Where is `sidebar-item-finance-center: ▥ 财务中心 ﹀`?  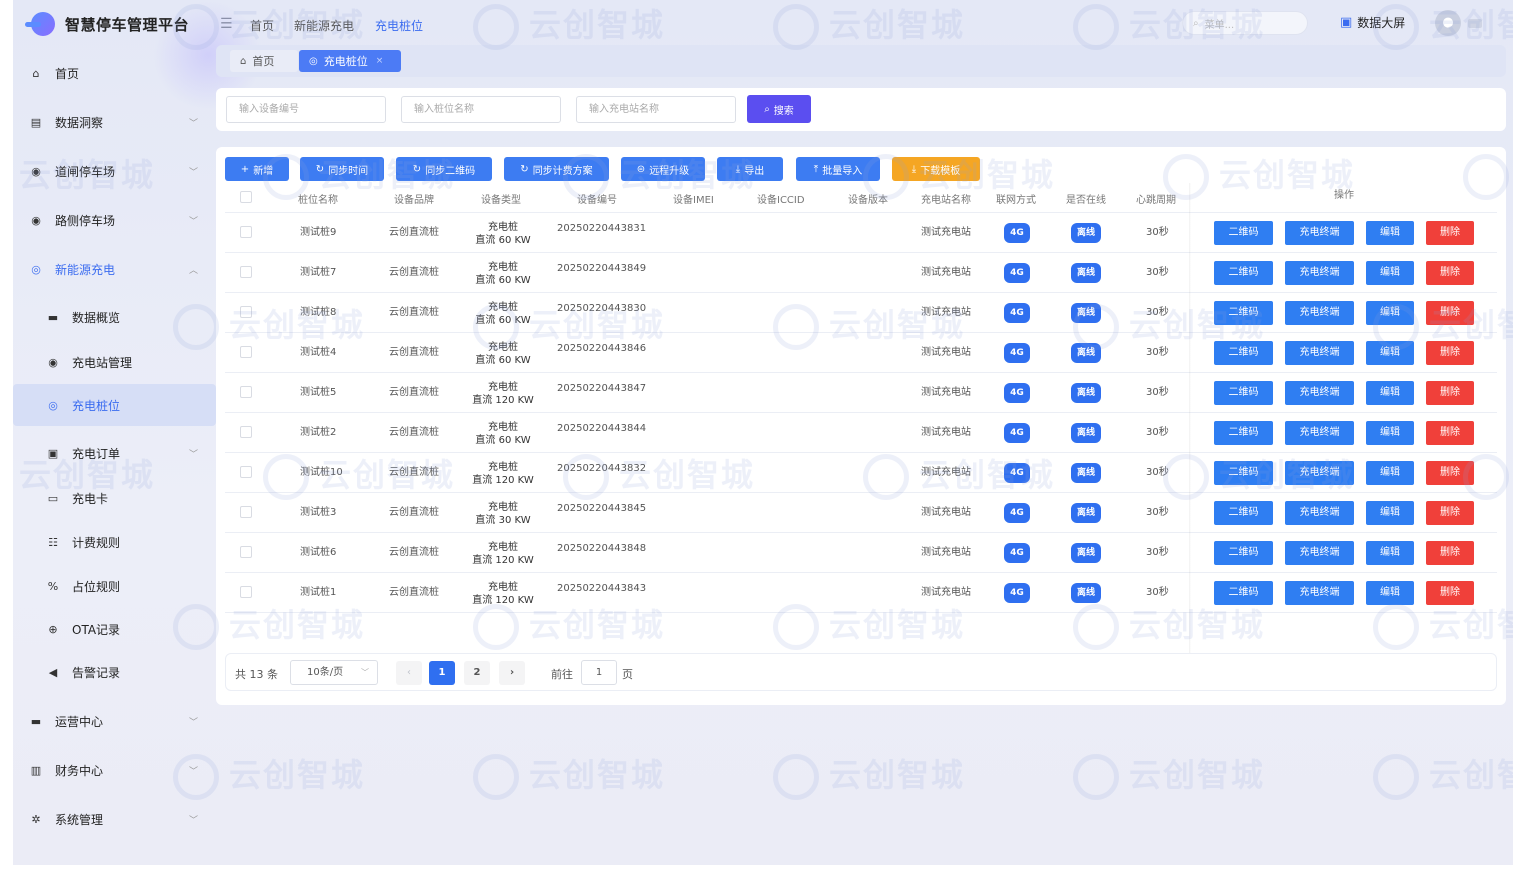
sidebar-item-finance-center: ▥ 财务中心 ﹀ is located at coordinates (114, 770).